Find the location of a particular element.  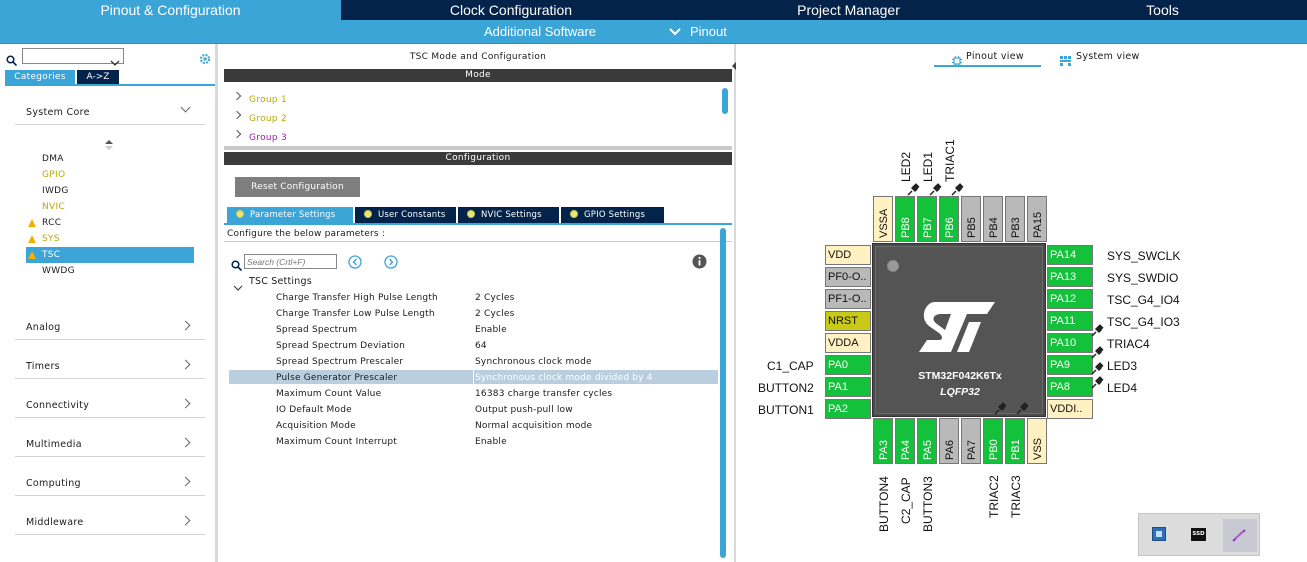

core-item-tsc: TSC is located at coordinates (51, 255).